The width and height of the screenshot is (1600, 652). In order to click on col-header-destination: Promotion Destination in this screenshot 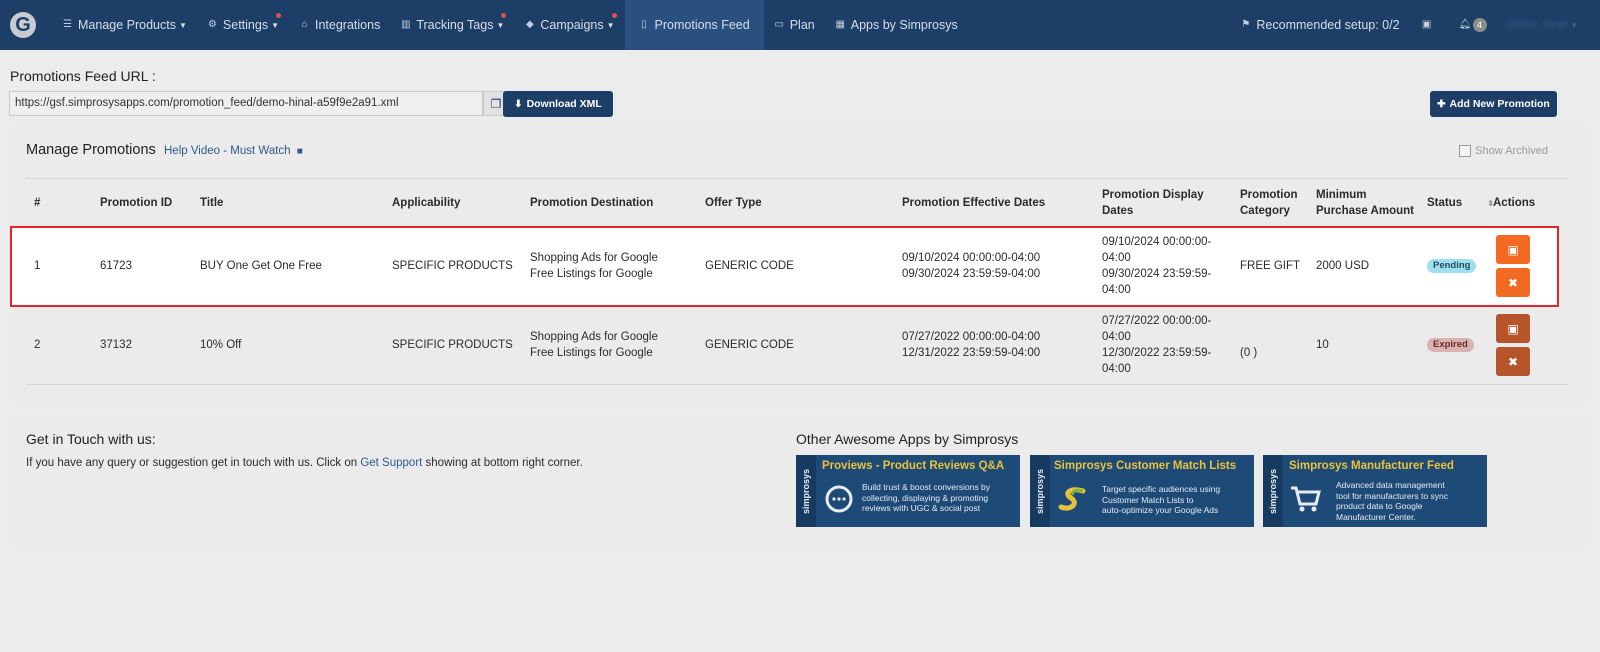, I will do `click(592, 203)`.